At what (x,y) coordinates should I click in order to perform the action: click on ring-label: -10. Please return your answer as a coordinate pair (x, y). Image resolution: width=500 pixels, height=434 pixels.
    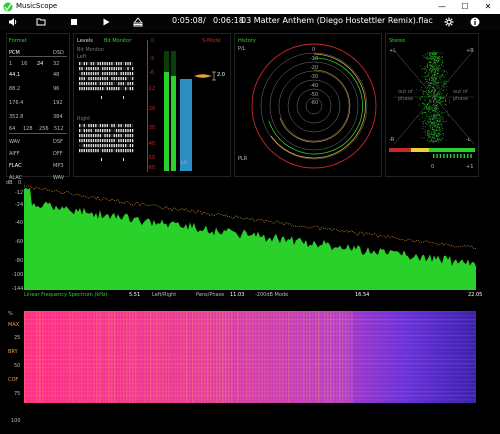
    Looking at the image, I should click on (314, 59).